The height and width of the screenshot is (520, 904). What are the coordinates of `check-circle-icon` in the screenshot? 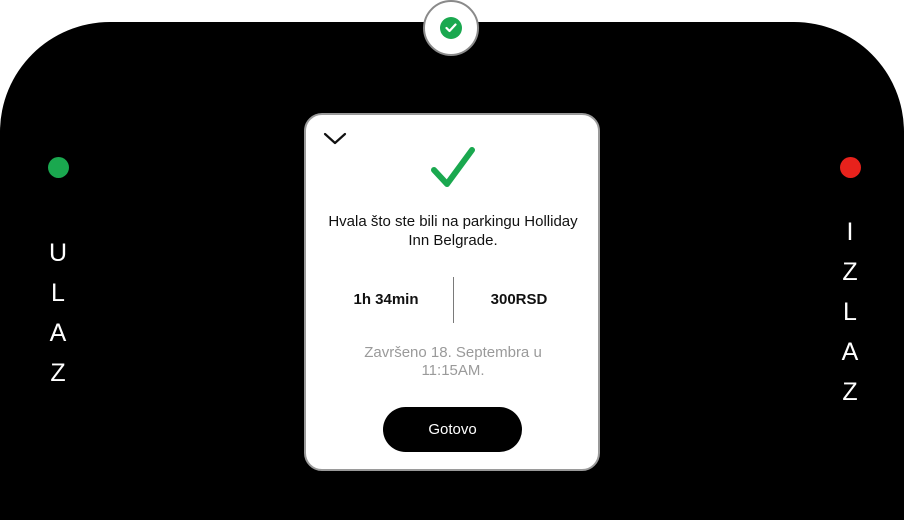 It's located at (451, 28).